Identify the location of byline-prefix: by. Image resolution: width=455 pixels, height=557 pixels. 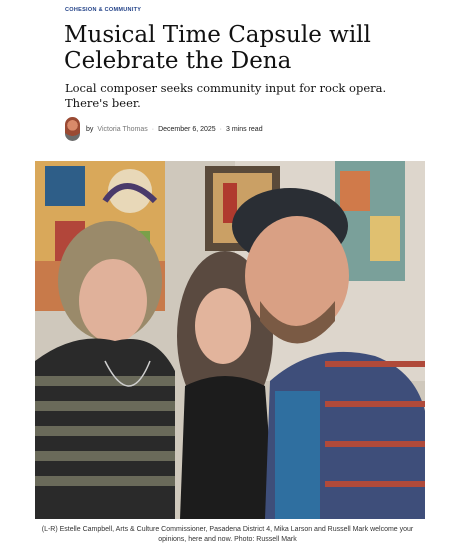
(90, 129).